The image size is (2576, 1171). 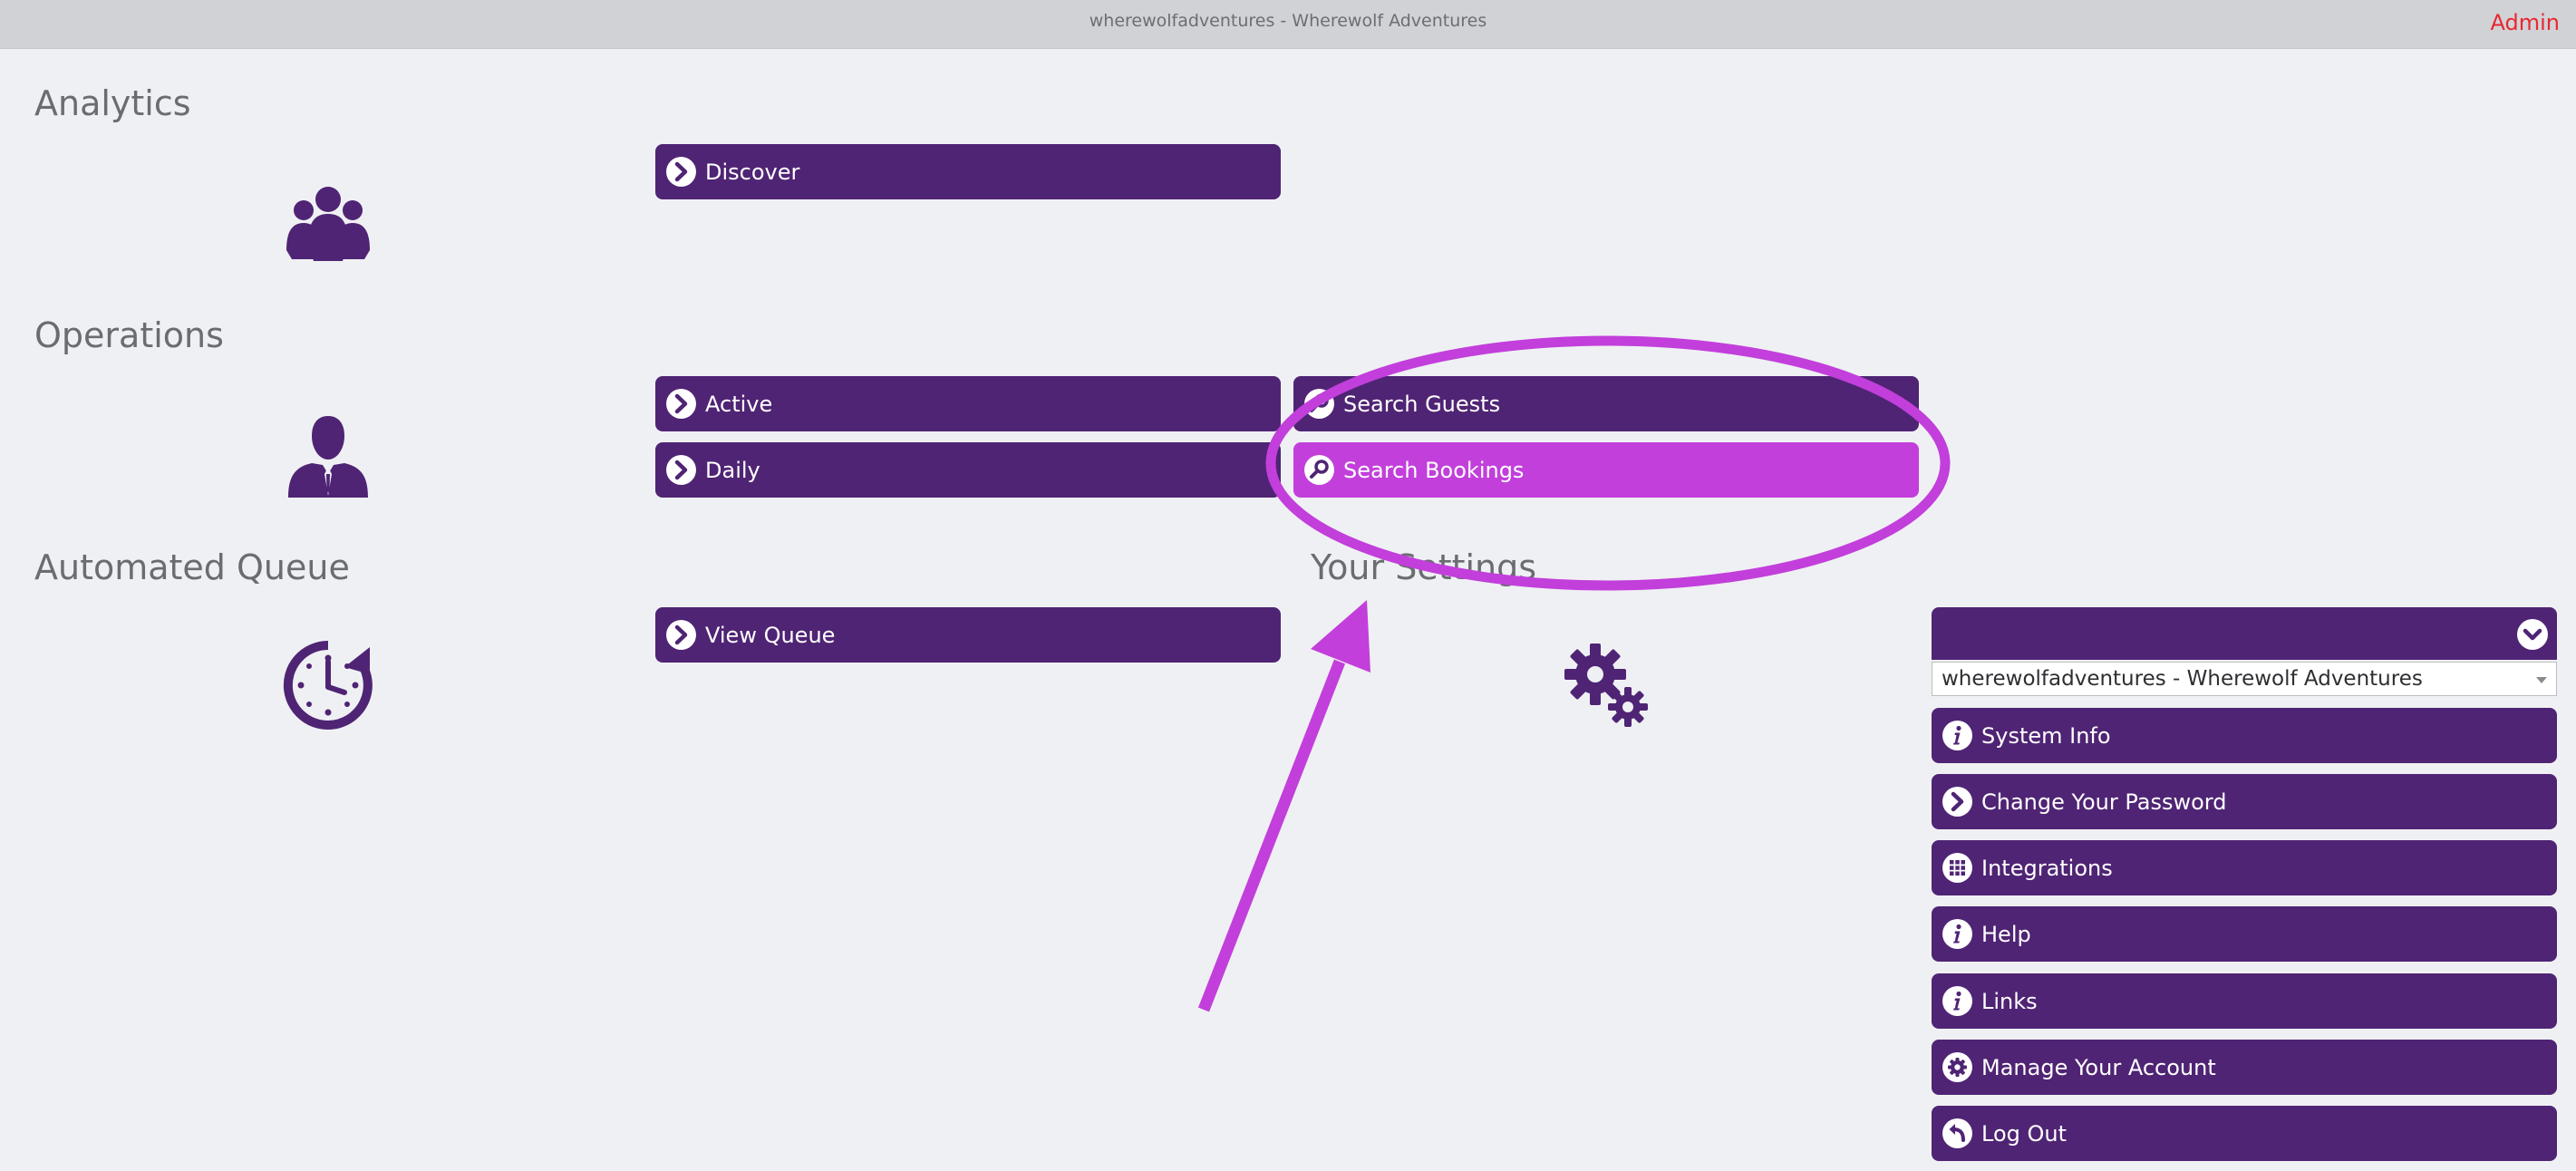 I want to click on gear-icon, so click(x=1957, y=1067).